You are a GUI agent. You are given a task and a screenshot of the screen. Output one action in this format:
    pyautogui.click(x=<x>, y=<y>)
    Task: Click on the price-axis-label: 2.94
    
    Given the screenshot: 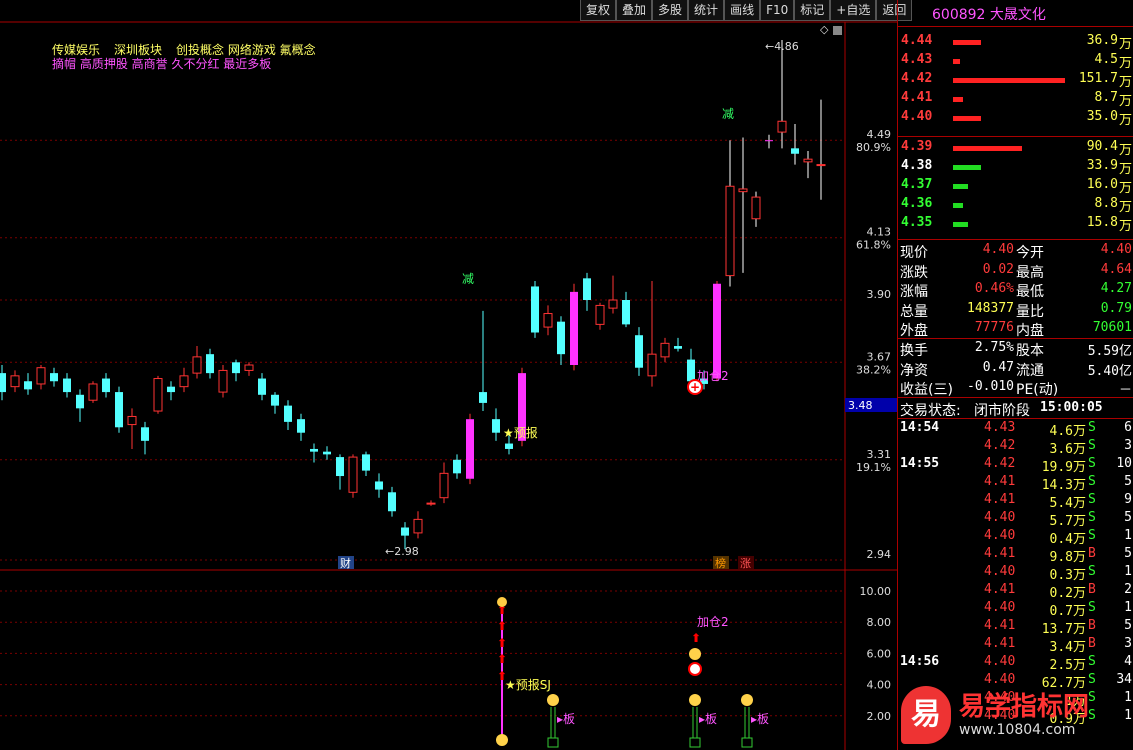 What is the action you would take?
    pyautogui.click(x=879, y=554)
    